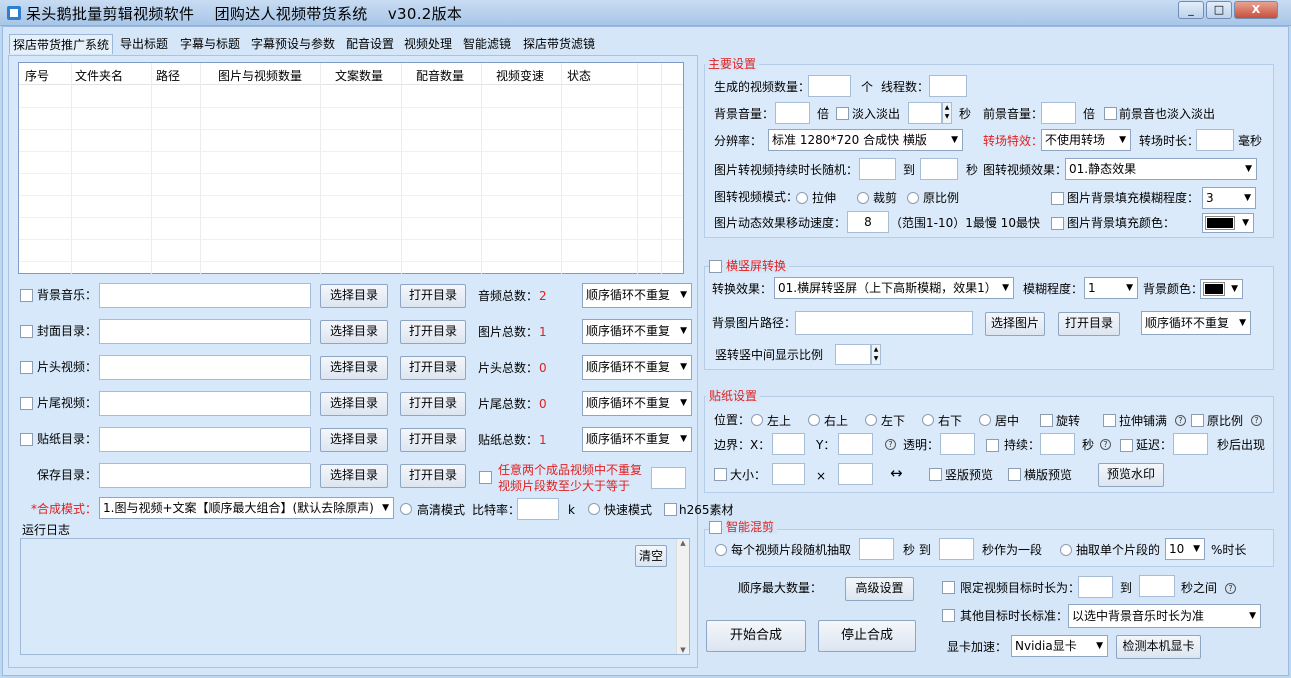  Describe the element at coordinates (1046, 420) in the screenshot. I see `rotate-checkbox` at that location.